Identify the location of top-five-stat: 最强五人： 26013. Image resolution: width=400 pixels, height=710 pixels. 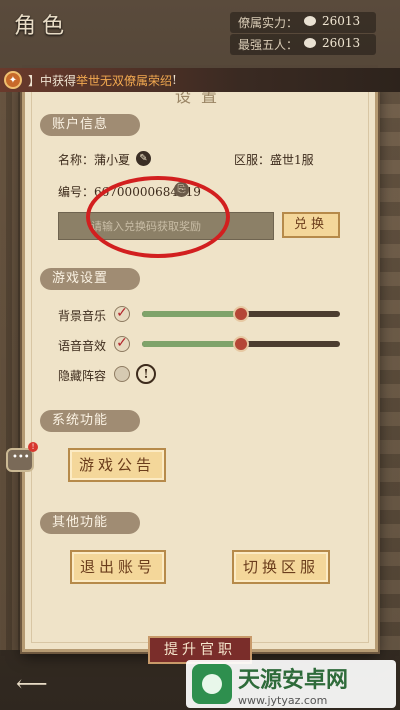
(303, 44).